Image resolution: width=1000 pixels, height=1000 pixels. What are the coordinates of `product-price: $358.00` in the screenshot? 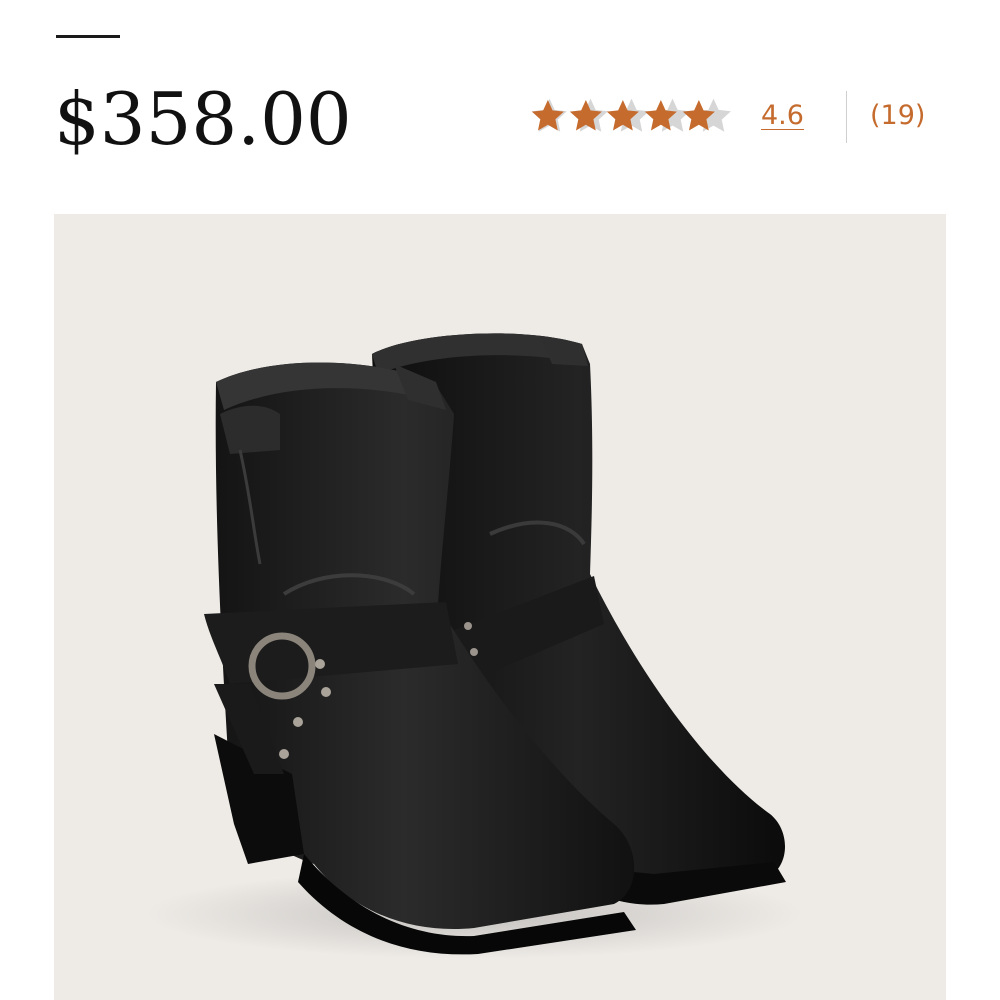 It's located at (203, 119).